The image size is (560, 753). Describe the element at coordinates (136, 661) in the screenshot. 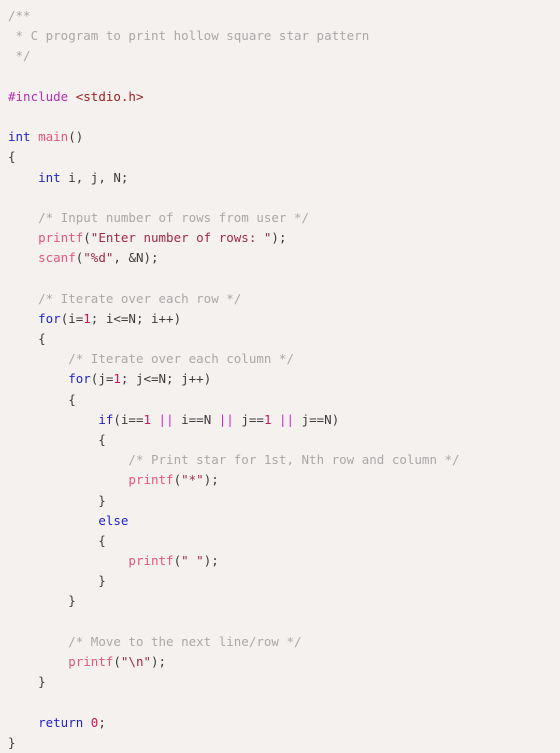

I see `code-token-string: "\n"` at that location.